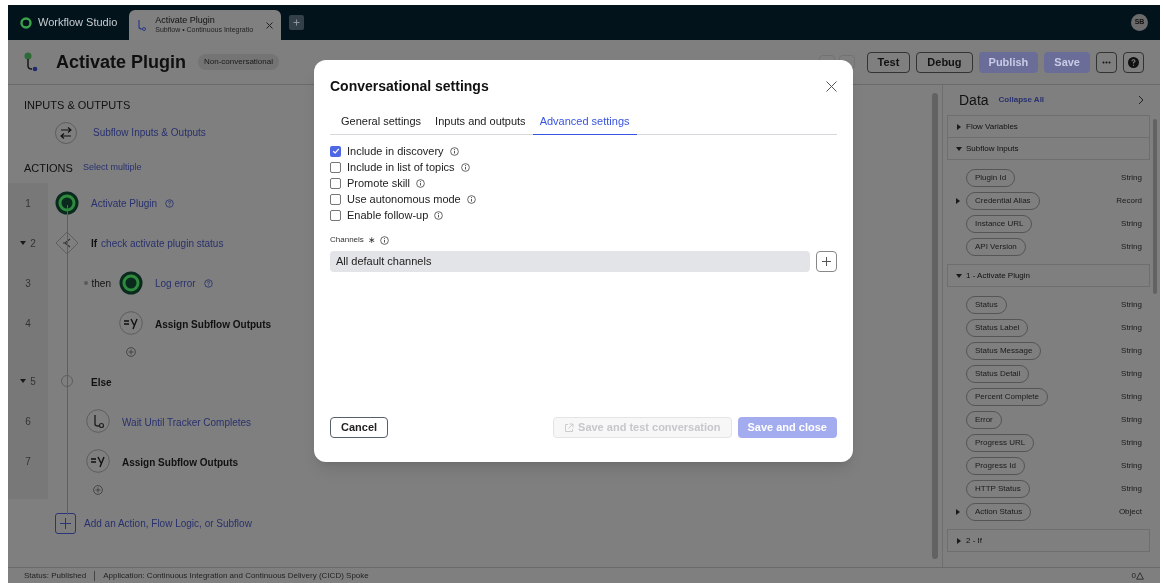  Describe the element at coordinates (121, 62) in the screenshot. I see `flow-title: Activate Plugin` at that location.